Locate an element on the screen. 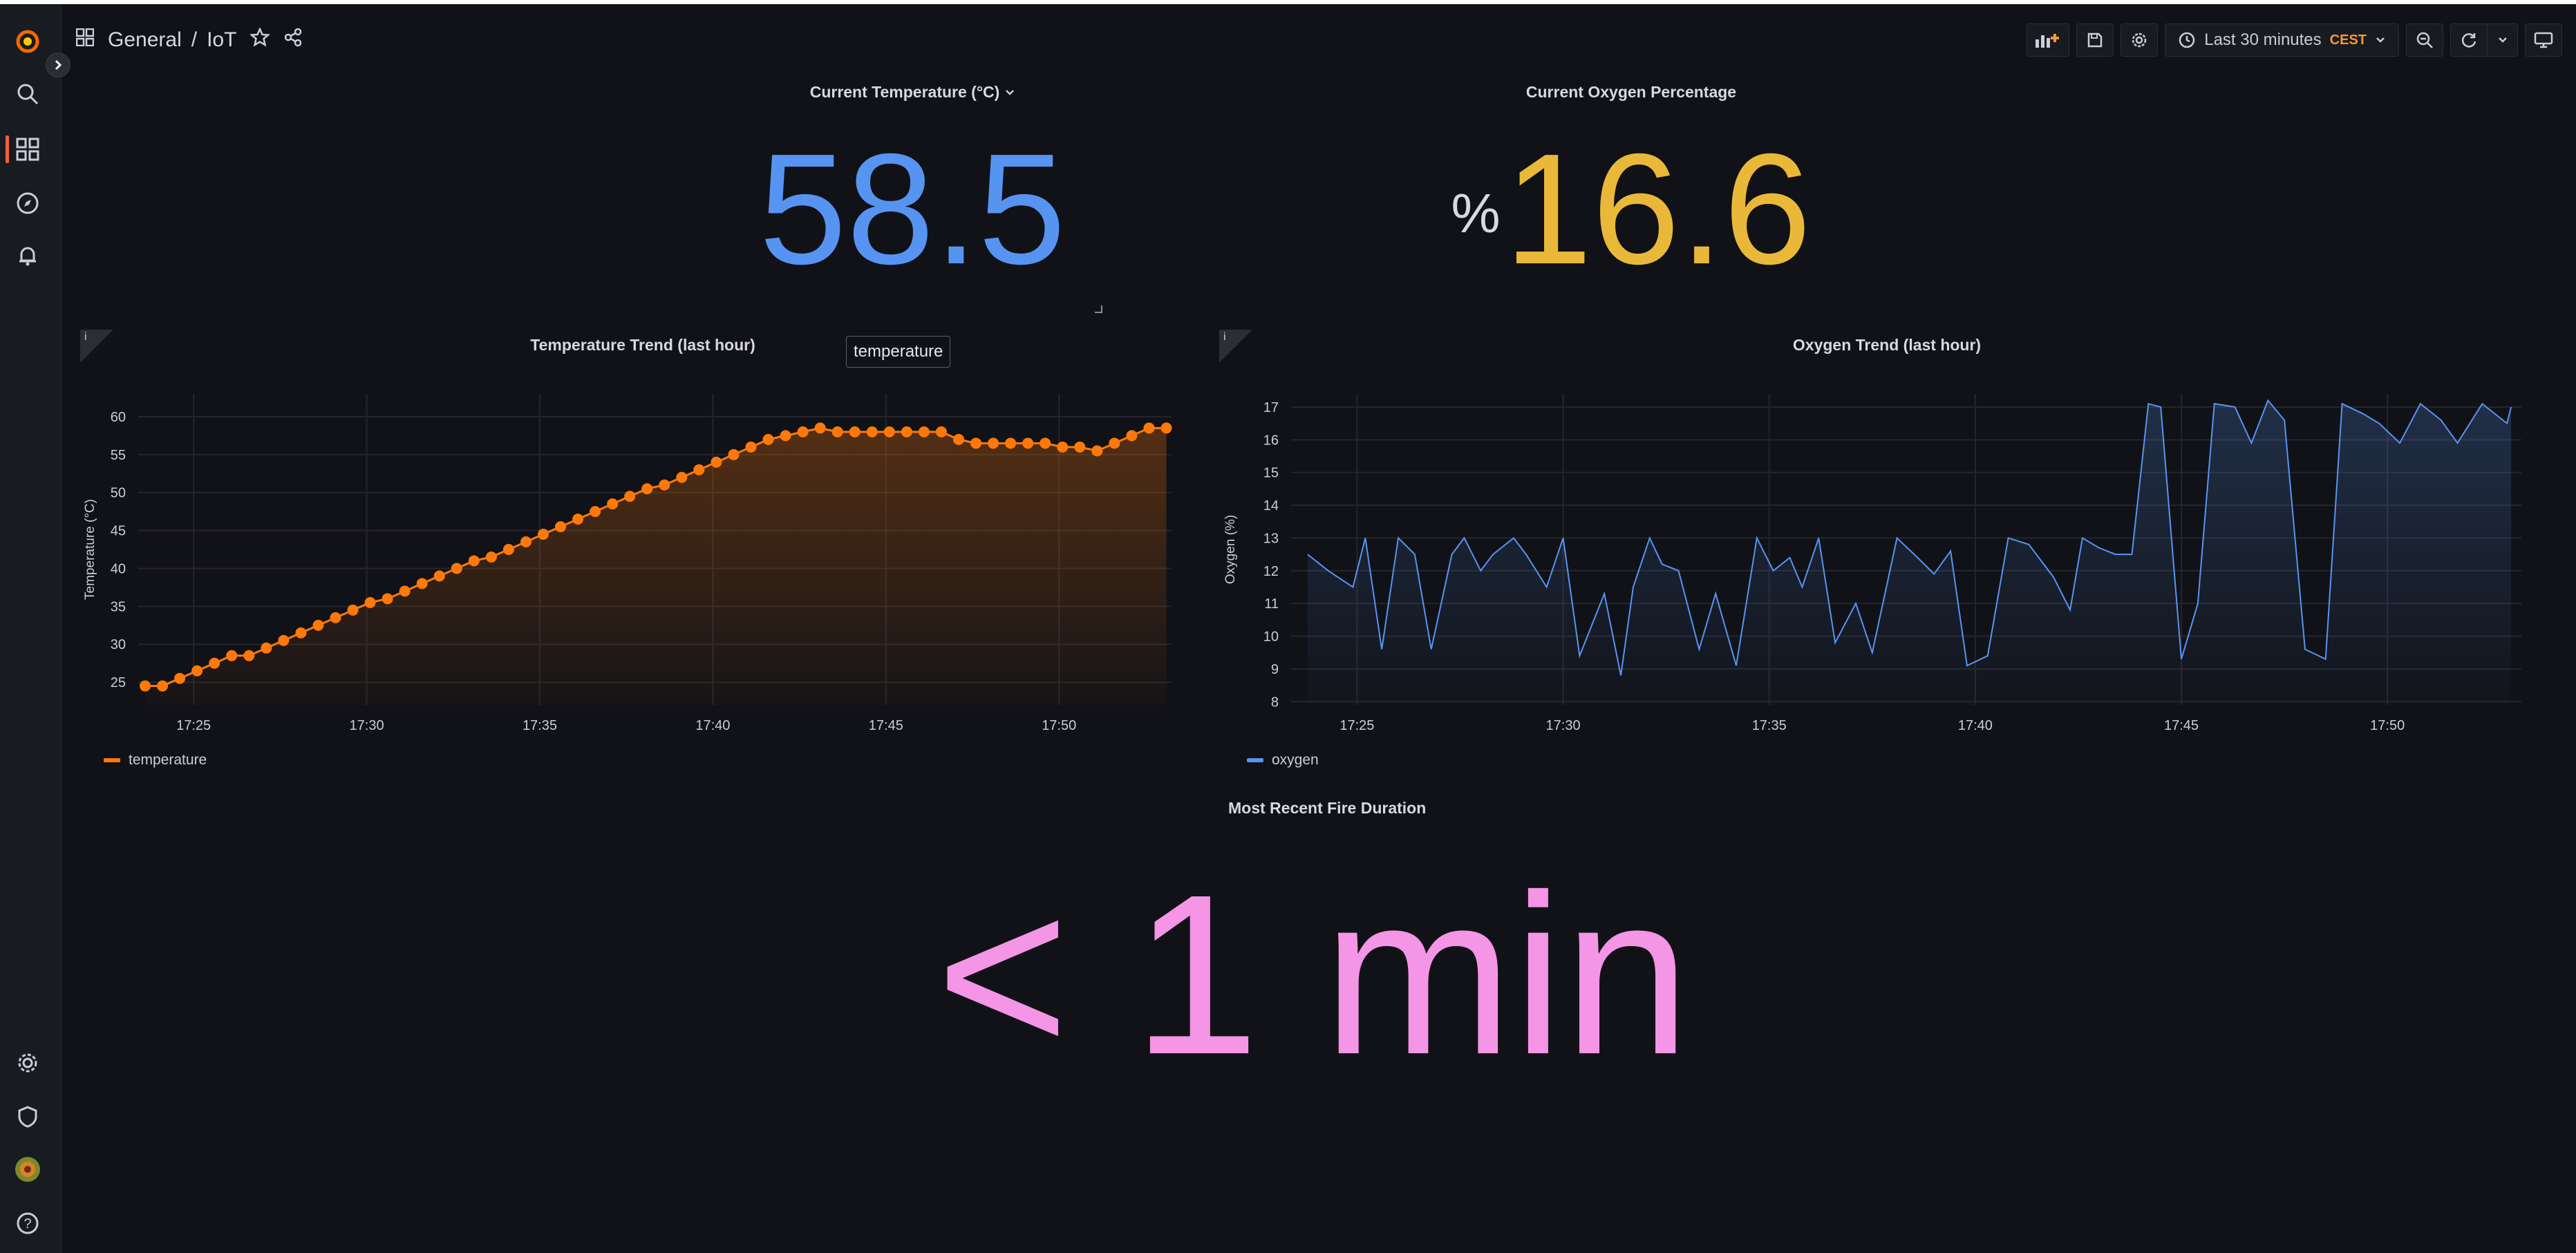 This screenshot has width=2576, height=1253. user-avatar is located at coordinates (27, 1169).